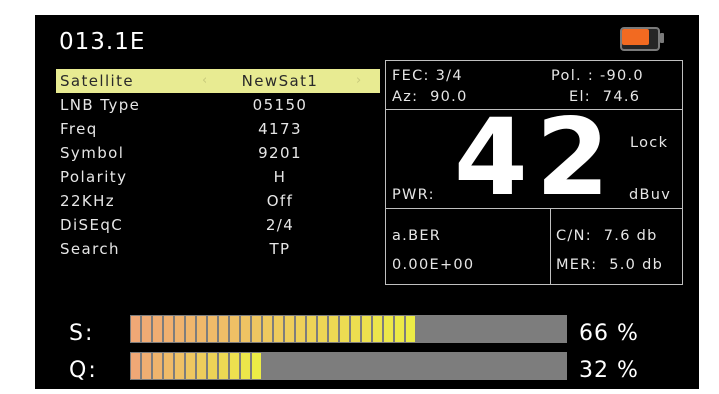  Describe the element at coordinates (609, 370) in the screenshot. I see `quality-percent: 32 %` at that location.